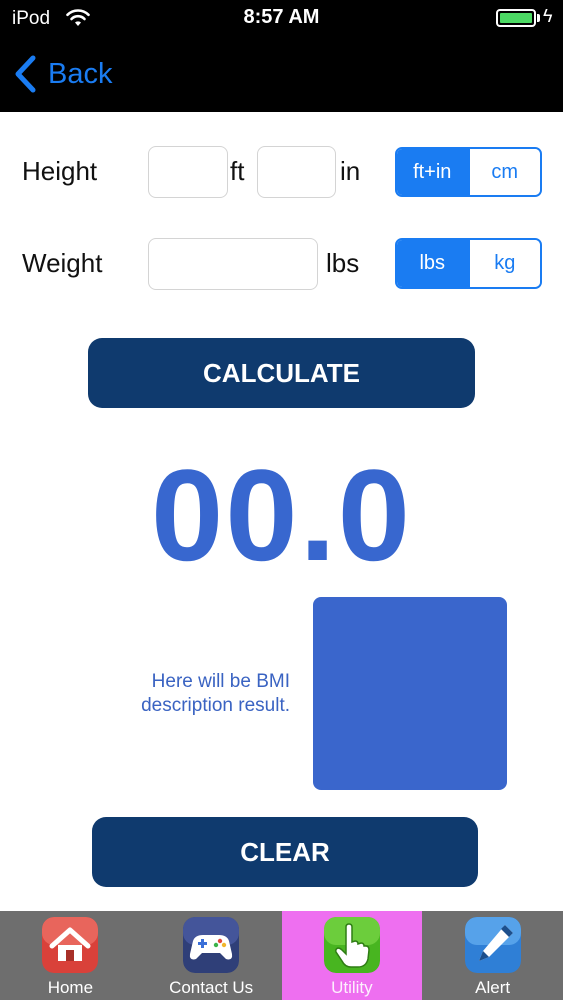 The height and width of the screenshot is (1000, 563). Describe the element at coordinates (503, 172) in the screenshot. I see `height-unit-cm: cm` at that location.